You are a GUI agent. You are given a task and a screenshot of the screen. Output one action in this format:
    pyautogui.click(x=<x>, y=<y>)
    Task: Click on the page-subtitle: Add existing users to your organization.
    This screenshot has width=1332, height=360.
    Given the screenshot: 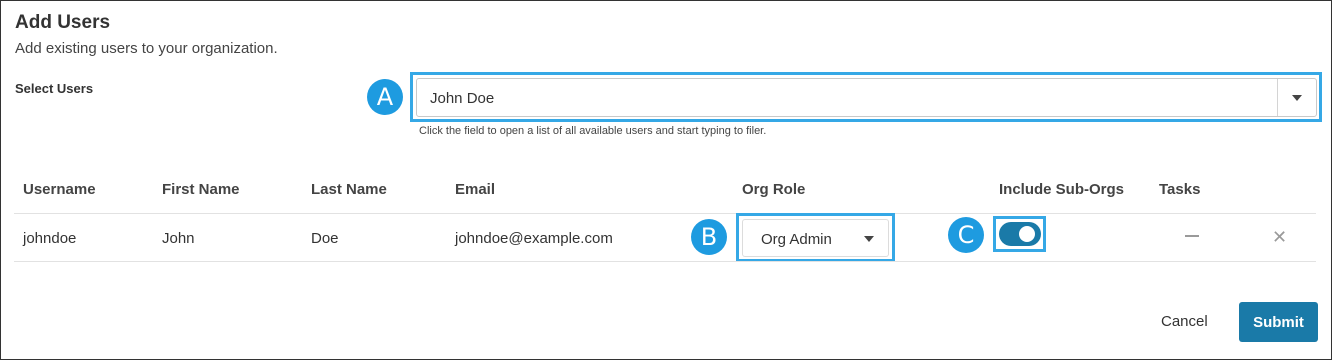 What is the action you would take?
    pyautogui.click(x=146, y=48)
    